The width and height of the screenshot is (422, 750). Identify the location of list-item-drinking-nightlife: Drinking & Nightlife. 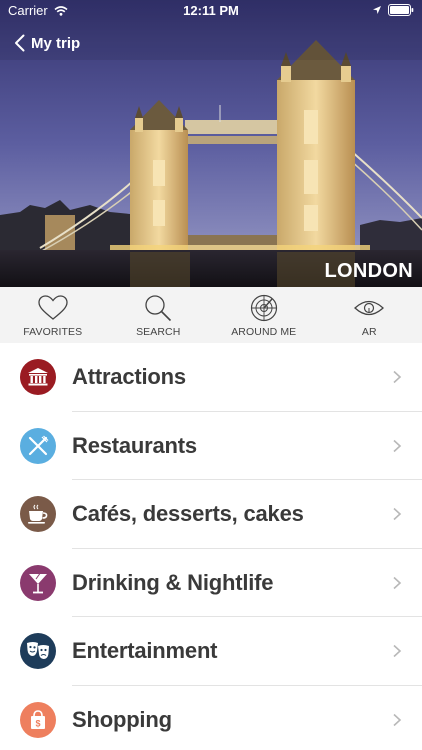
(211, 583).